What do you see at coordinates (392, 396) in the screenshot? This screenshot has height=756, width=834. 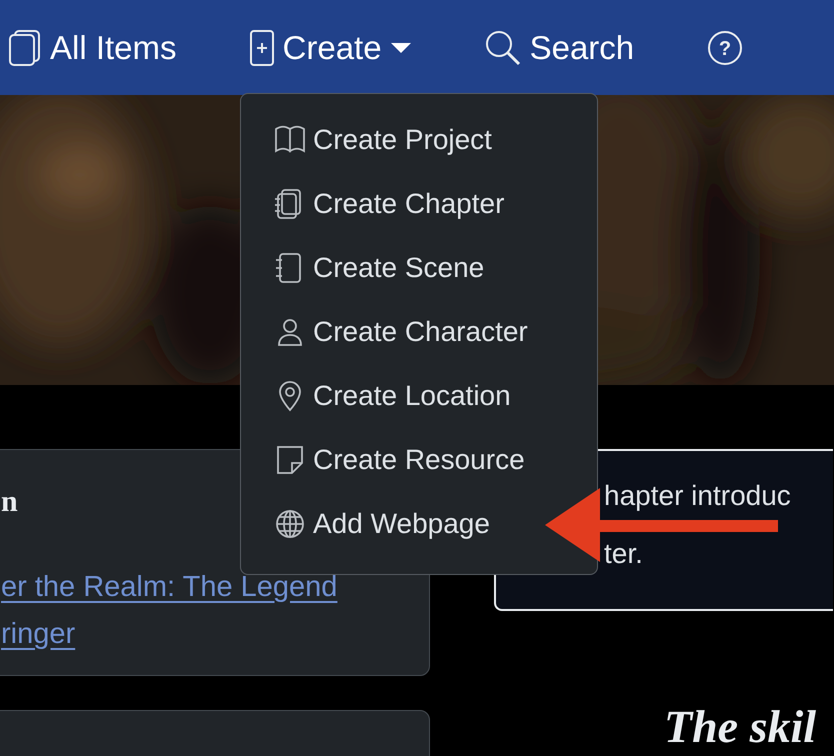 I see `menu-item: Create Location` at bounding box center [392, 396].